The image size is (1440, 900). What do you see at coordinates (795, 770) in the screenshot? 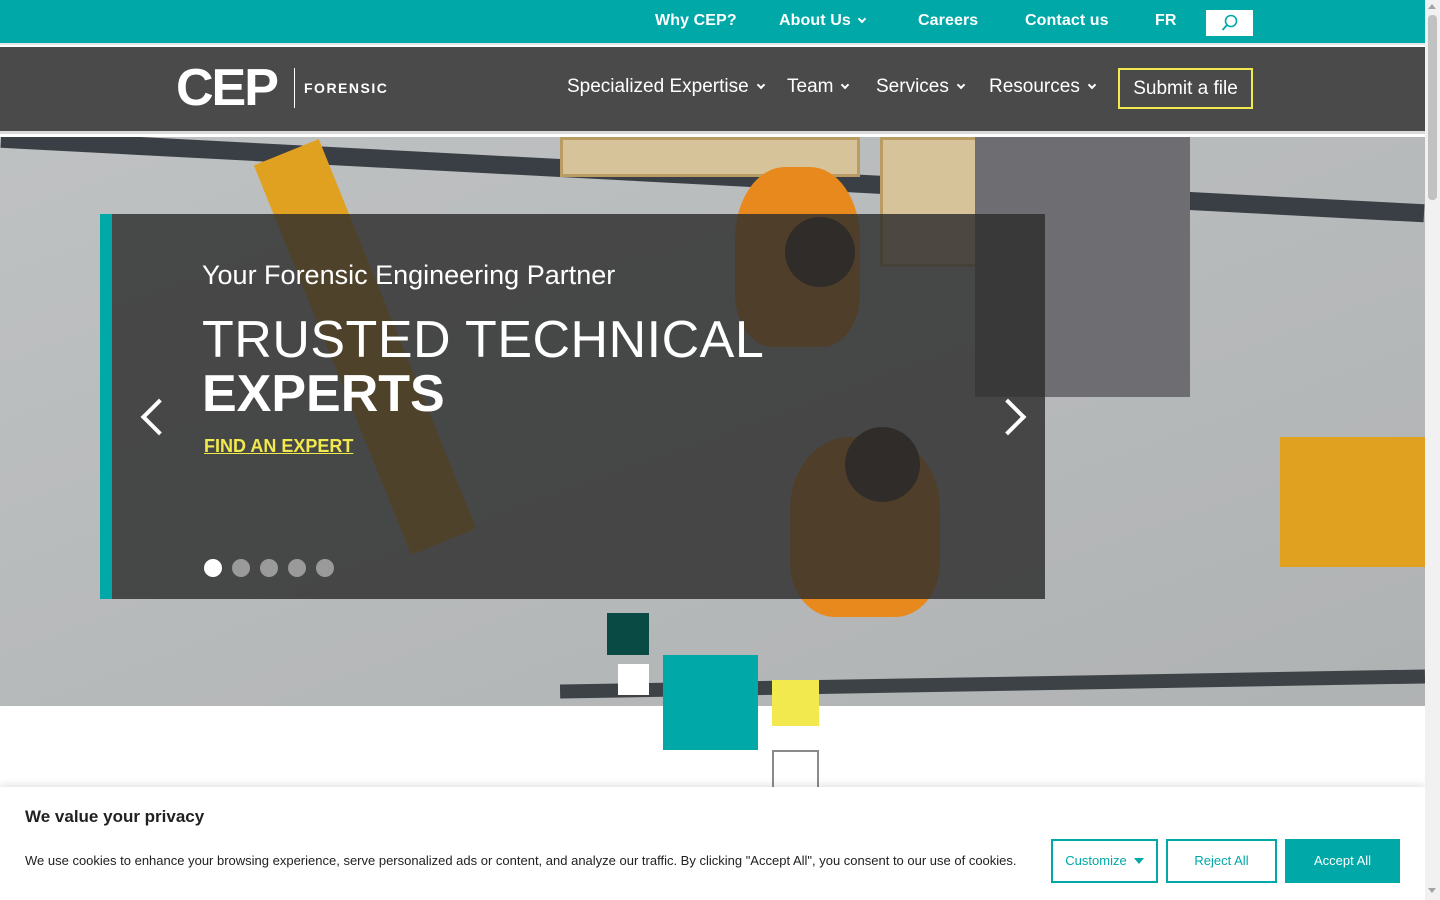
I see `decor-square-outline` at bounding box center [795, 770].